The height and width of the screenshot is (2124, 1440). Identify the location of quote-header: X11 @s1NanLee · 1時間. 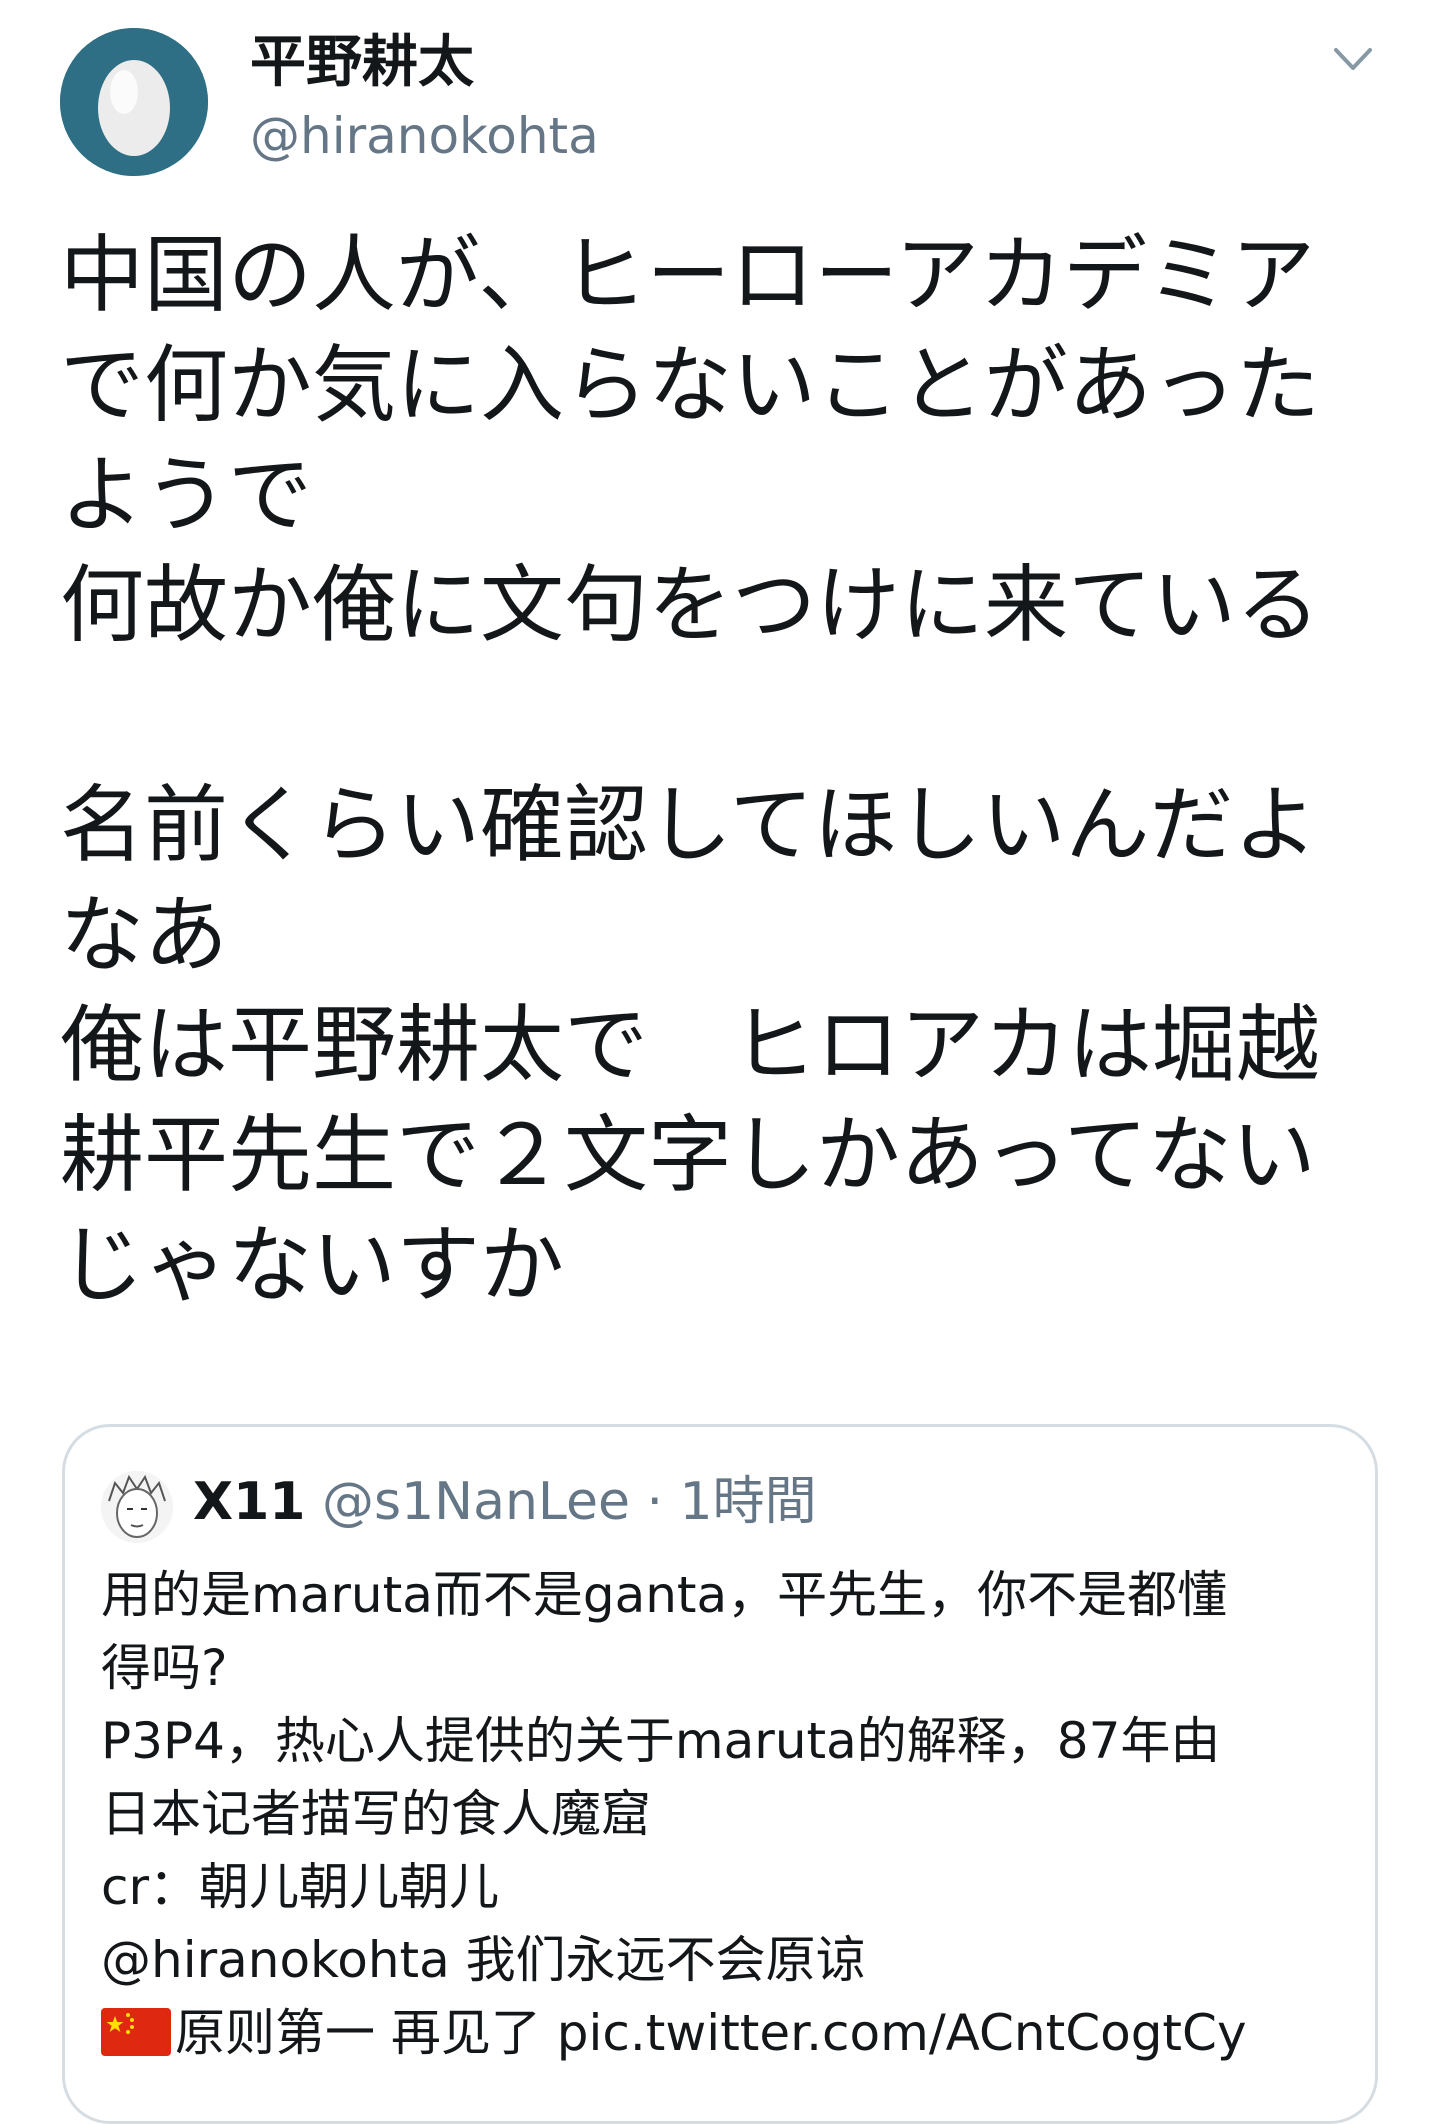
(505, 1502).